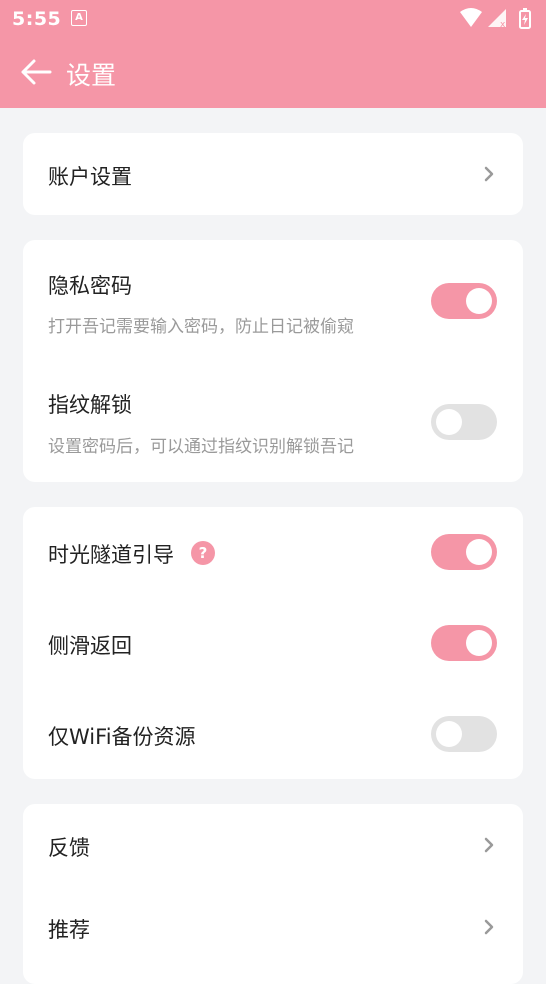 The height and width of the screenshot is (984, 546). What do you see at coordinates (203, 553) in the screenshot?
I see `help-icon: ?` at bounding box center [203, 553].